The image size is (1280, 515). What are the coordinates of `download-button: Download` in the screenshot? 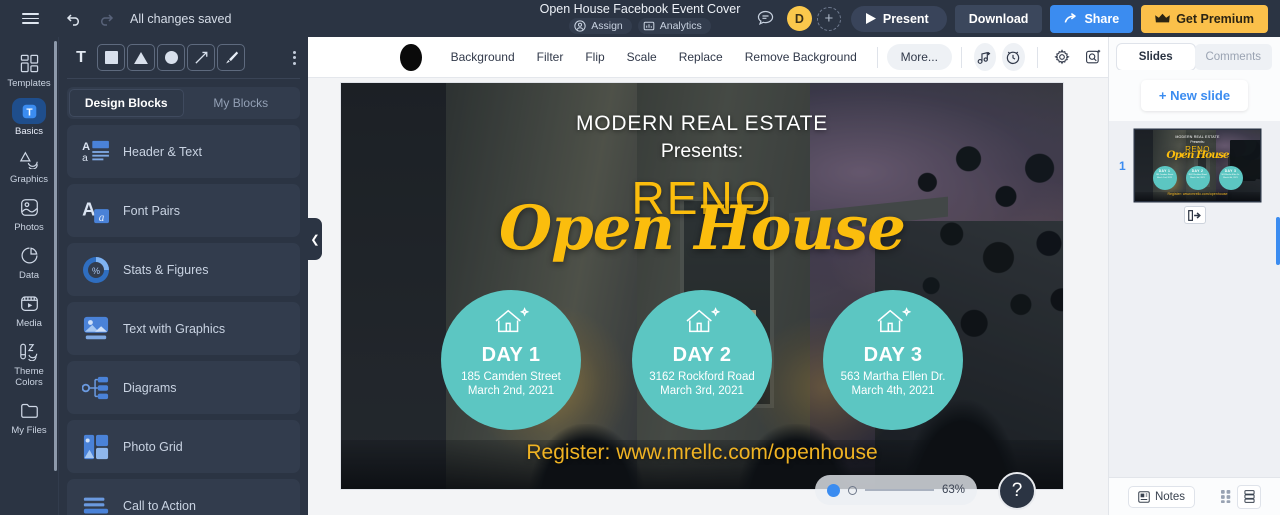 It's located at (998, 18).